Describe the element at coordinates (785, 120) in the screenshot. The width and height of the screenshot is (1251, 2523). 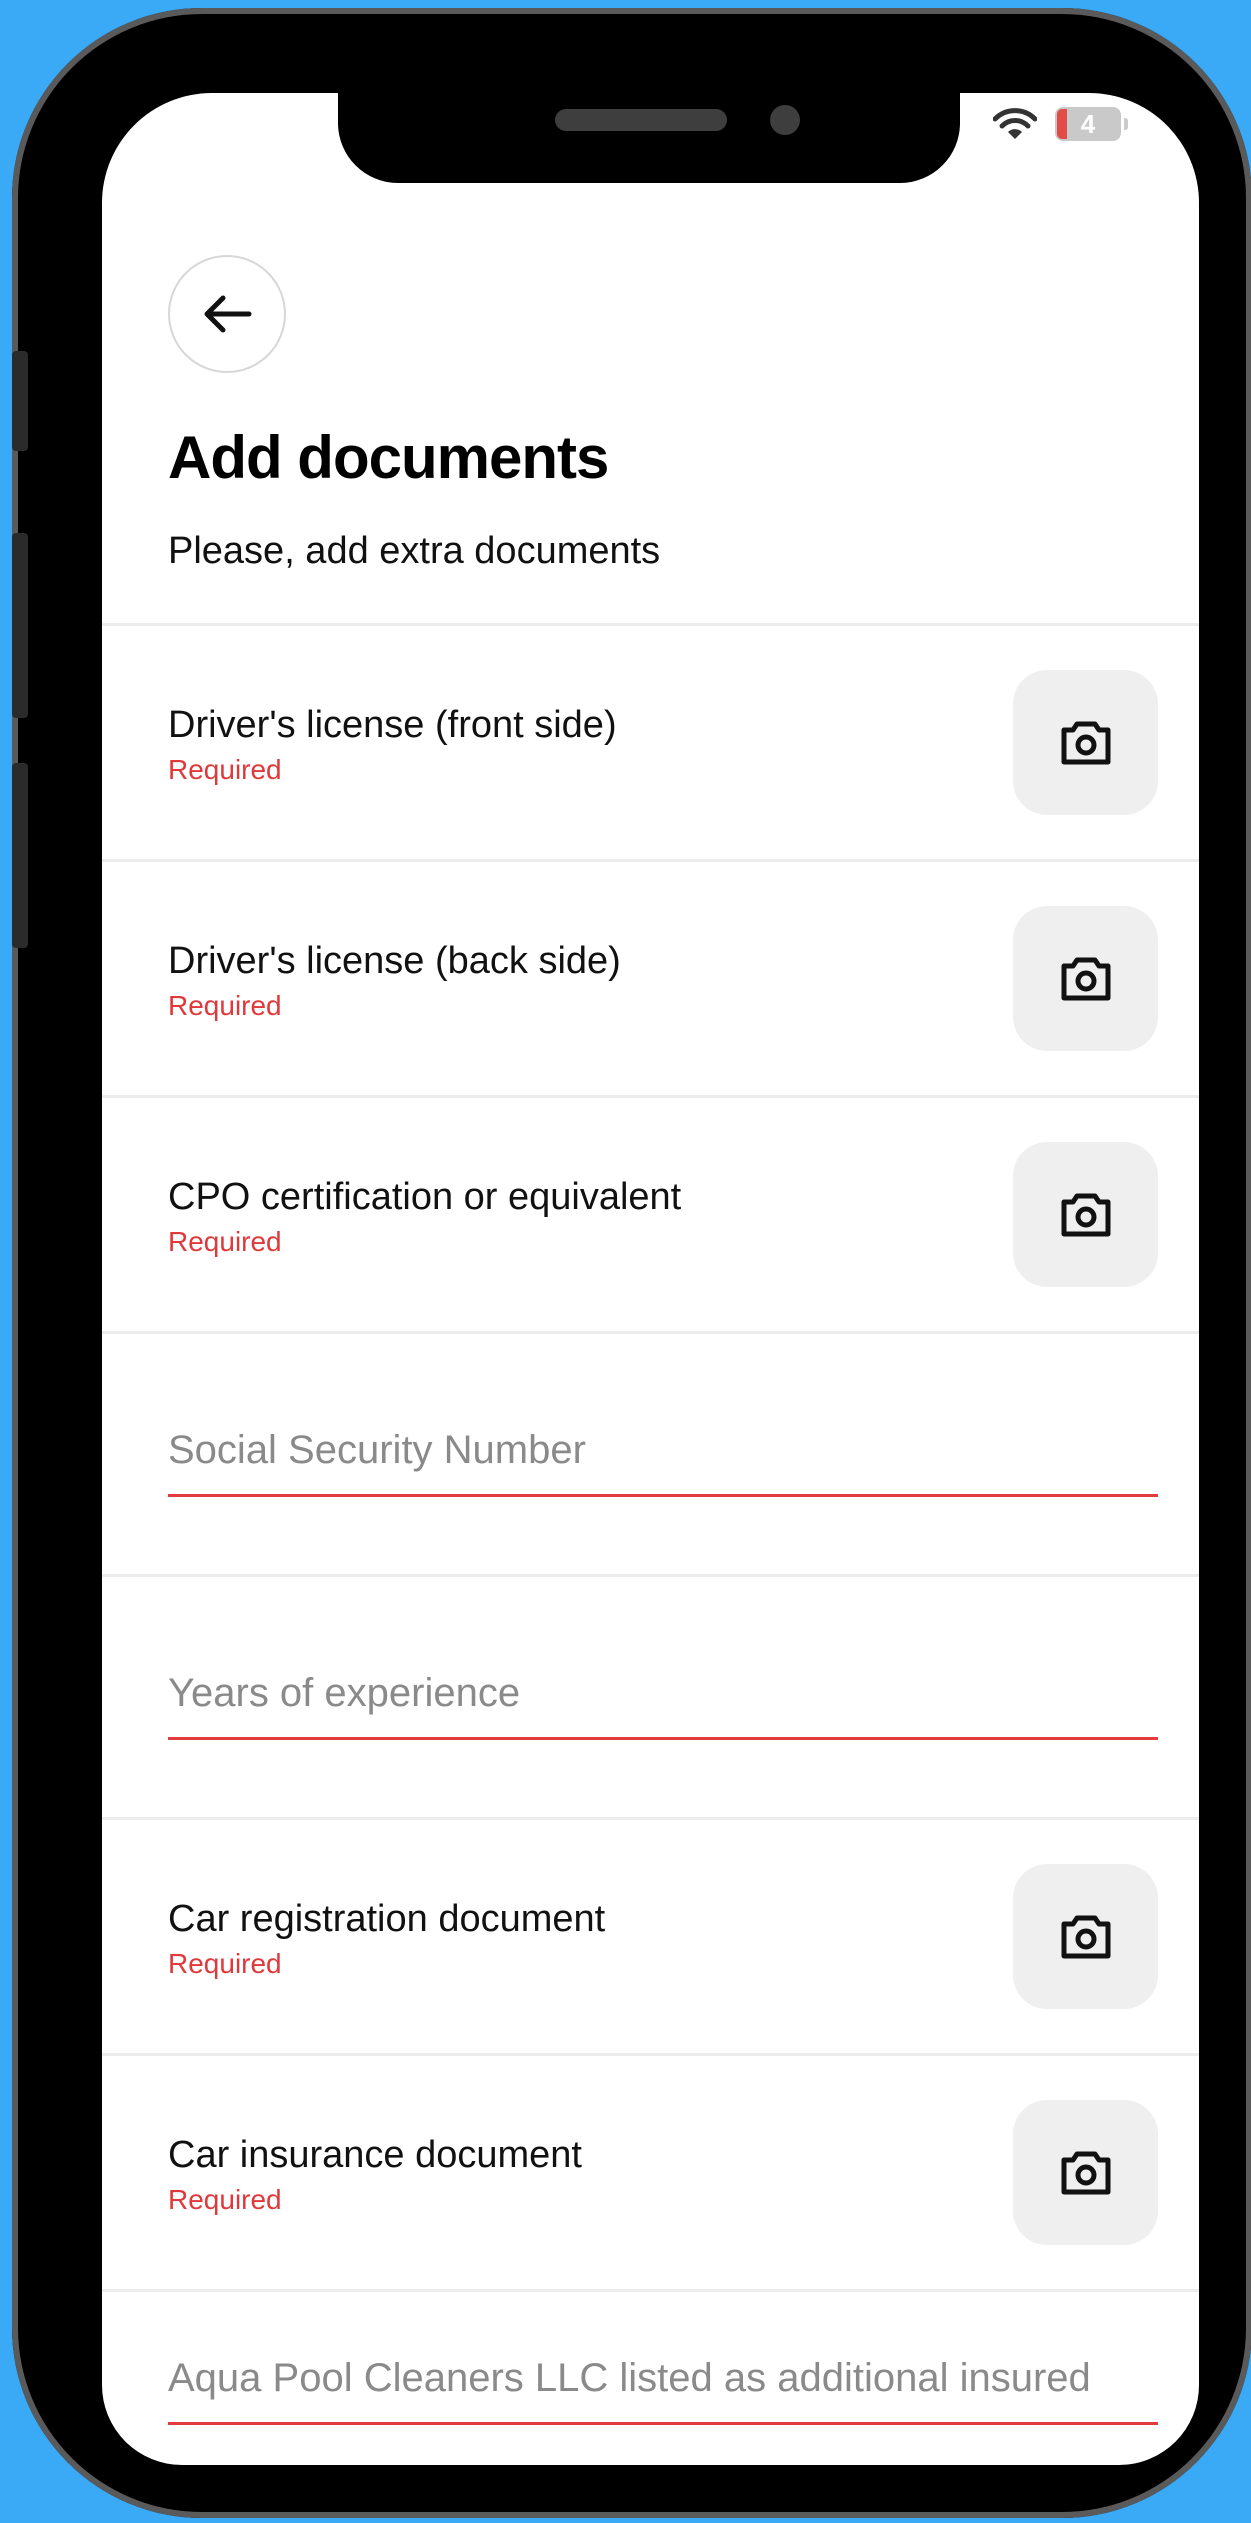
I see `front-camera` at that location.